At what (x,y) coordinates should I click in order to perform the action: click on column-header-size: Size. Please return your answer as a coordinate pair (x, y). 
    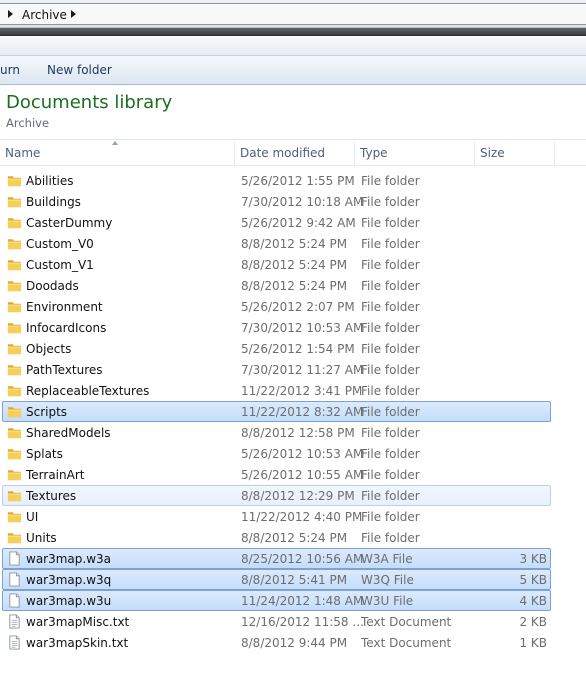
    Looking at the image, I should click on (515, 153).